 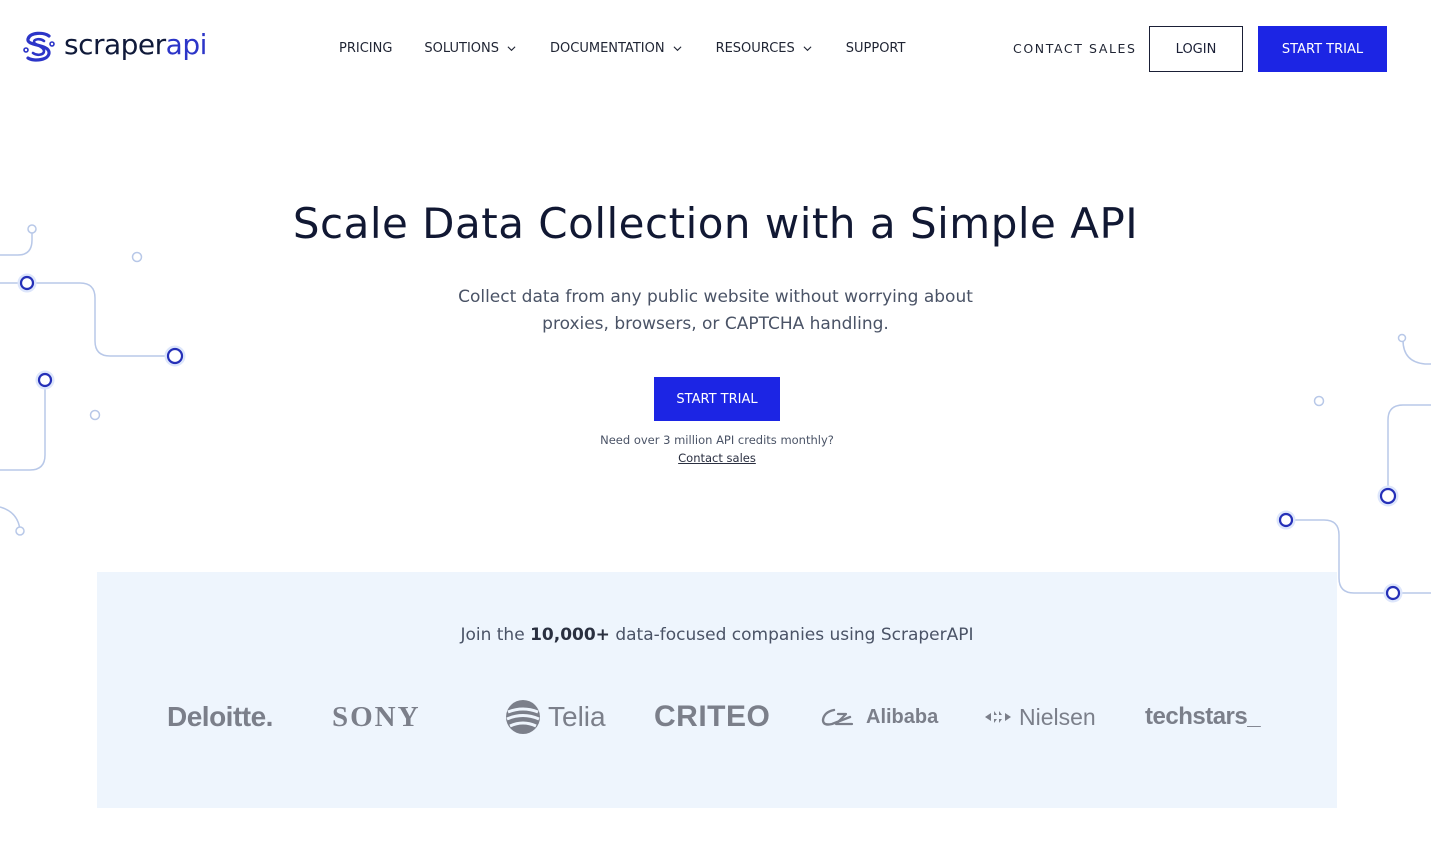 What do you see at coordinates (712, 716) in the screenshot?
I see `logo-criteo: CRITEO` at bounding box center [712, 716].